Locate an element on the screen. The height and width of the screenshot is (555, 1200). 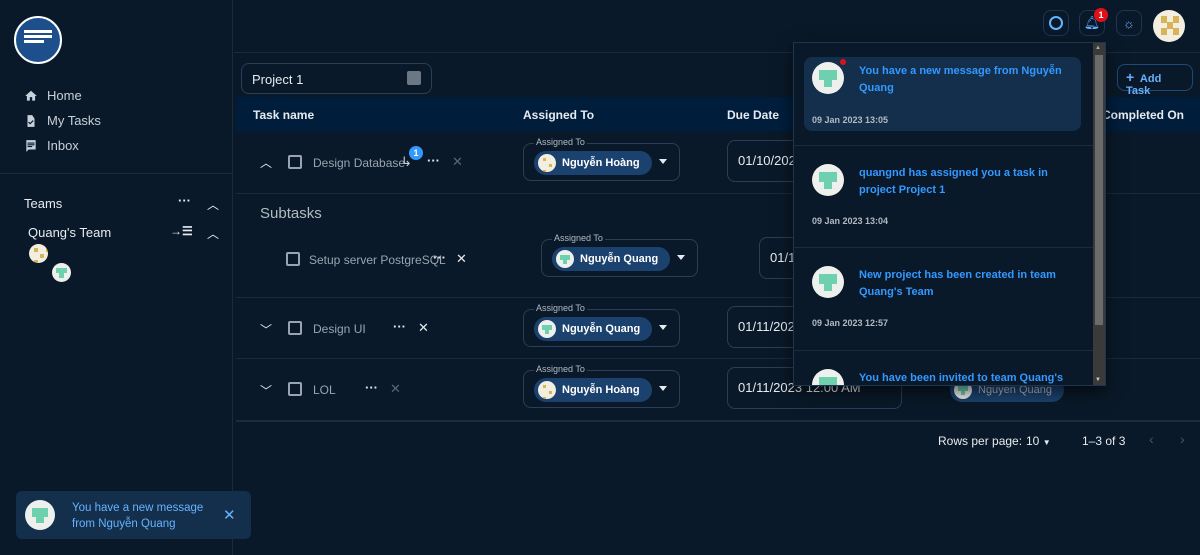
sidebar-item-my-tasks: My Tasks is located at coordinates (62, 120).